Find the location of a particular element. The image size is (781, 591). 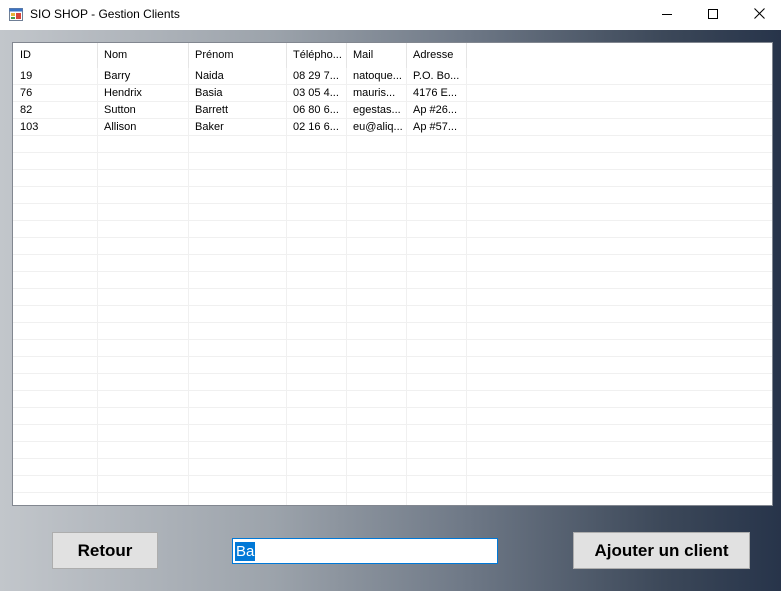

search-field: Ba is located at coordinates (365, 551).